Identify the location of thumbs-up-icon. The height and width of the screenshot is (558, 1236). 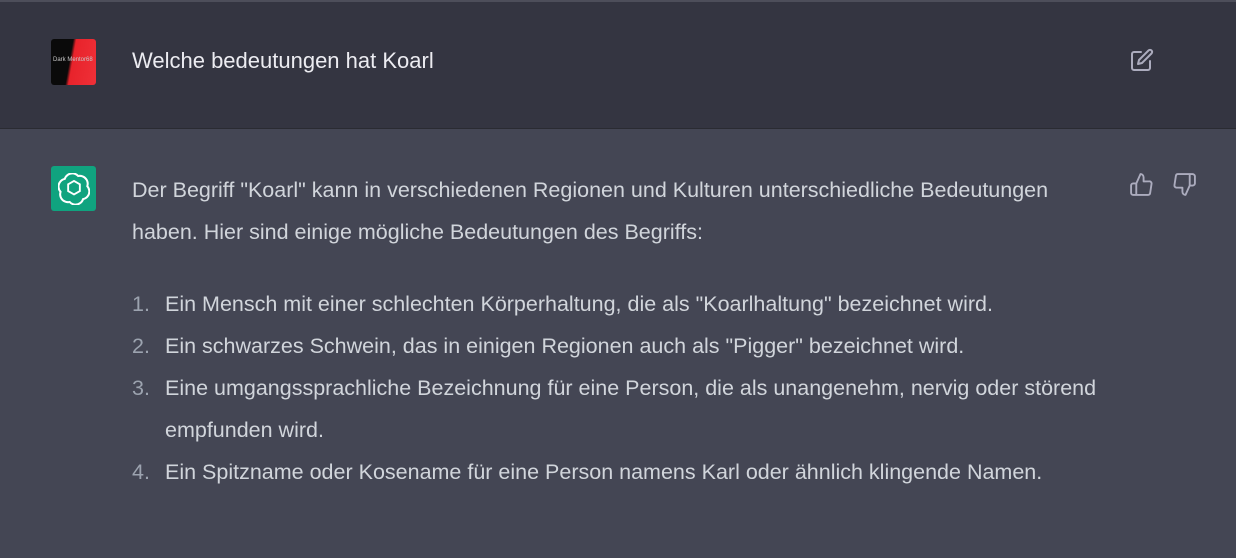
(1141, 184).